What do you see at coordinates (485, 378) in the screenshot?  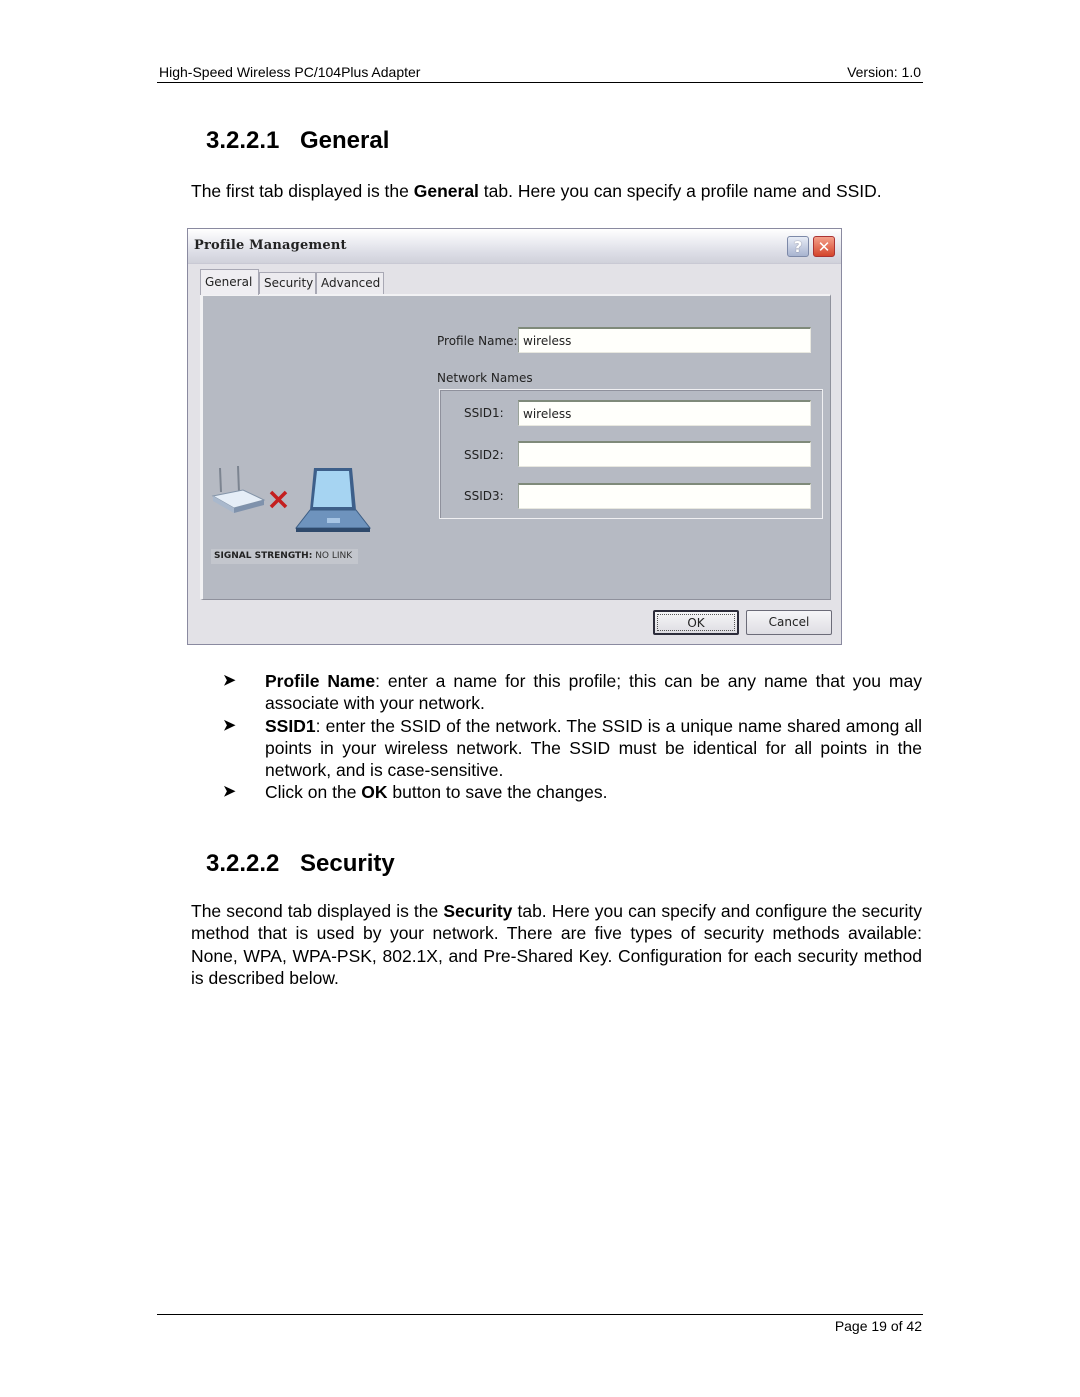 I see `network-names-label: Network Names` at bounding box center [485, 378].